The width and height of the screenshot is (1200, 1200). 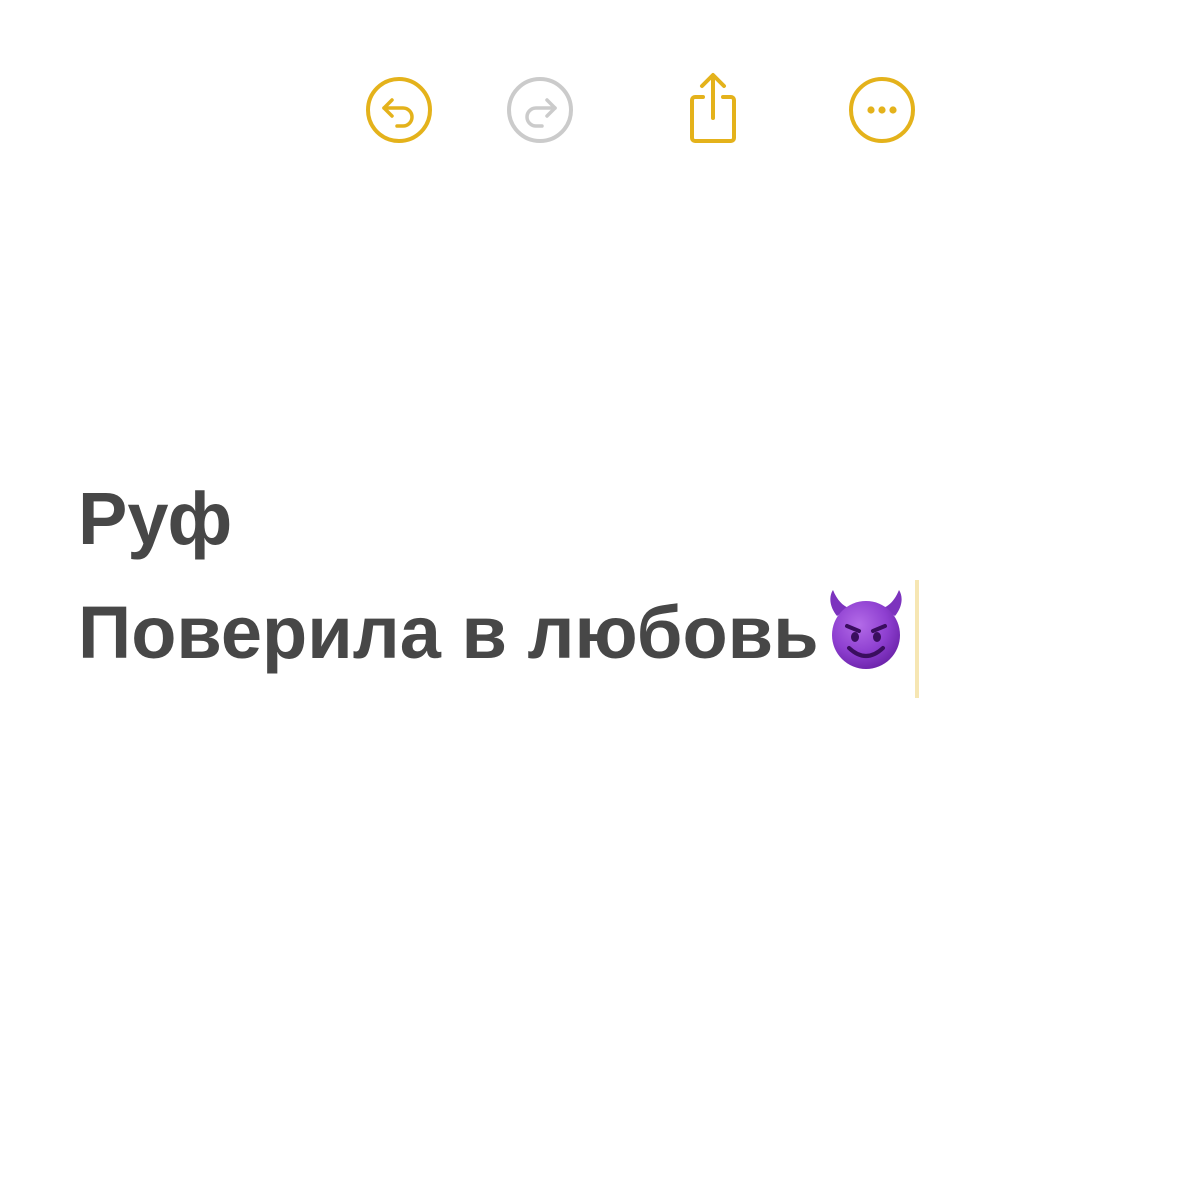 What do you see at coordinates (600, 110) in the screenshot?
I see `editor-toolbar` at bounding box center [600, 110].